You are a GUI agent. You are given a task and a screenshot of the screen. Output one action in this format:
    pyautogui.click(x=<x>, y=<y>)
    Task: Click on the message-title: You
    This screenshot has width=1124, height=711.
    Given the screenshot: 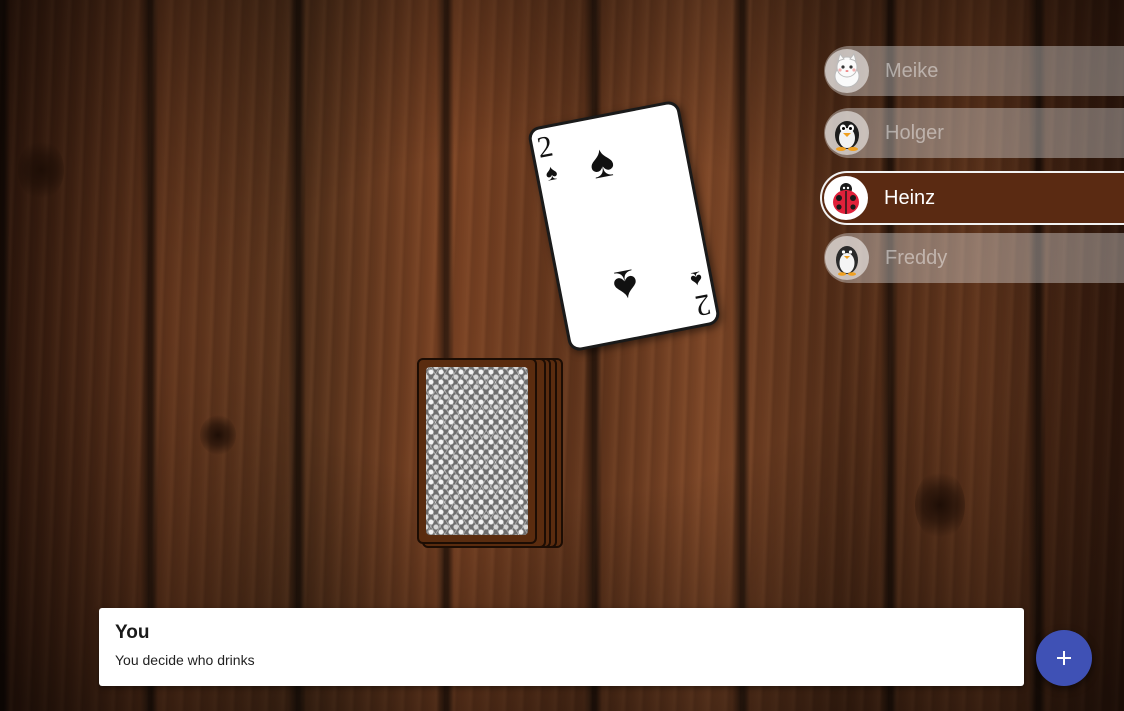 What is the action you would take?
    pyautogui.click(x=132, y=632)
    